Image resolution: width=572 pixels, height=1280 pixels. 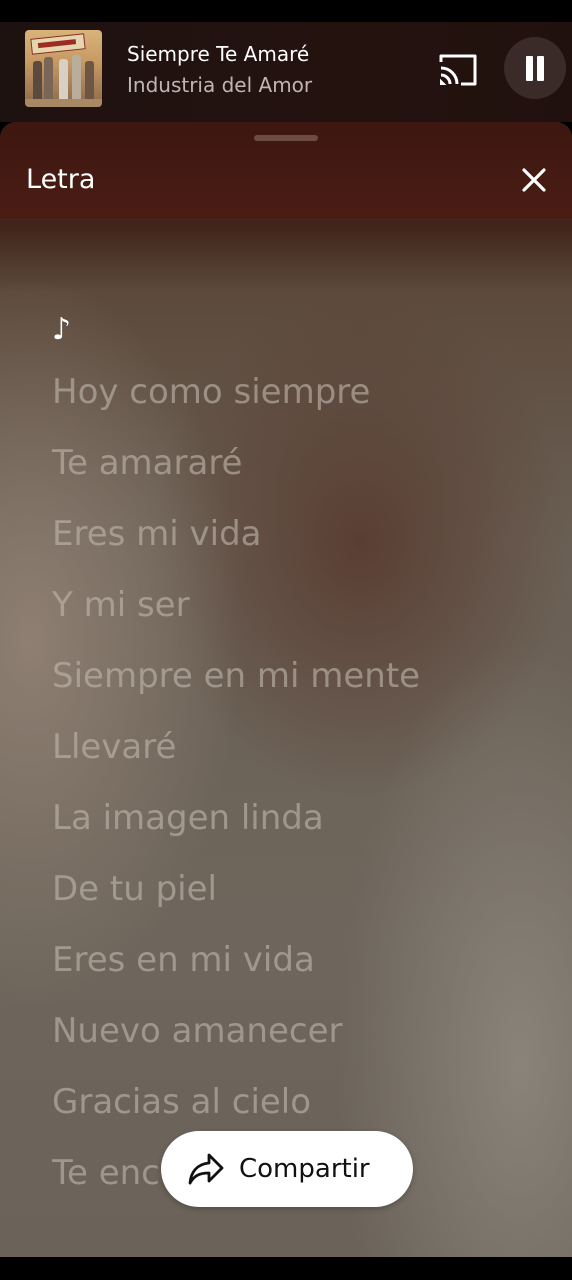 What do you see at coordinates (114, 747) in the screenshot?
I see `lyric-line: Llevaré` at bounding box center [114, 747].